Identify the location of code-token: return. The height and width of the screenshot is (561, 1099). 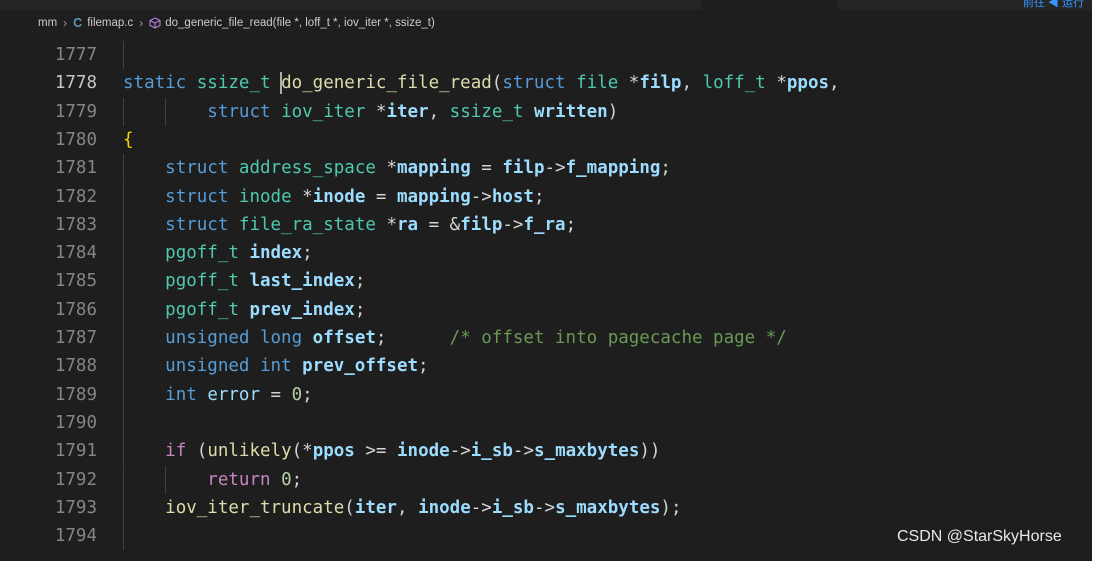
(244, 479).